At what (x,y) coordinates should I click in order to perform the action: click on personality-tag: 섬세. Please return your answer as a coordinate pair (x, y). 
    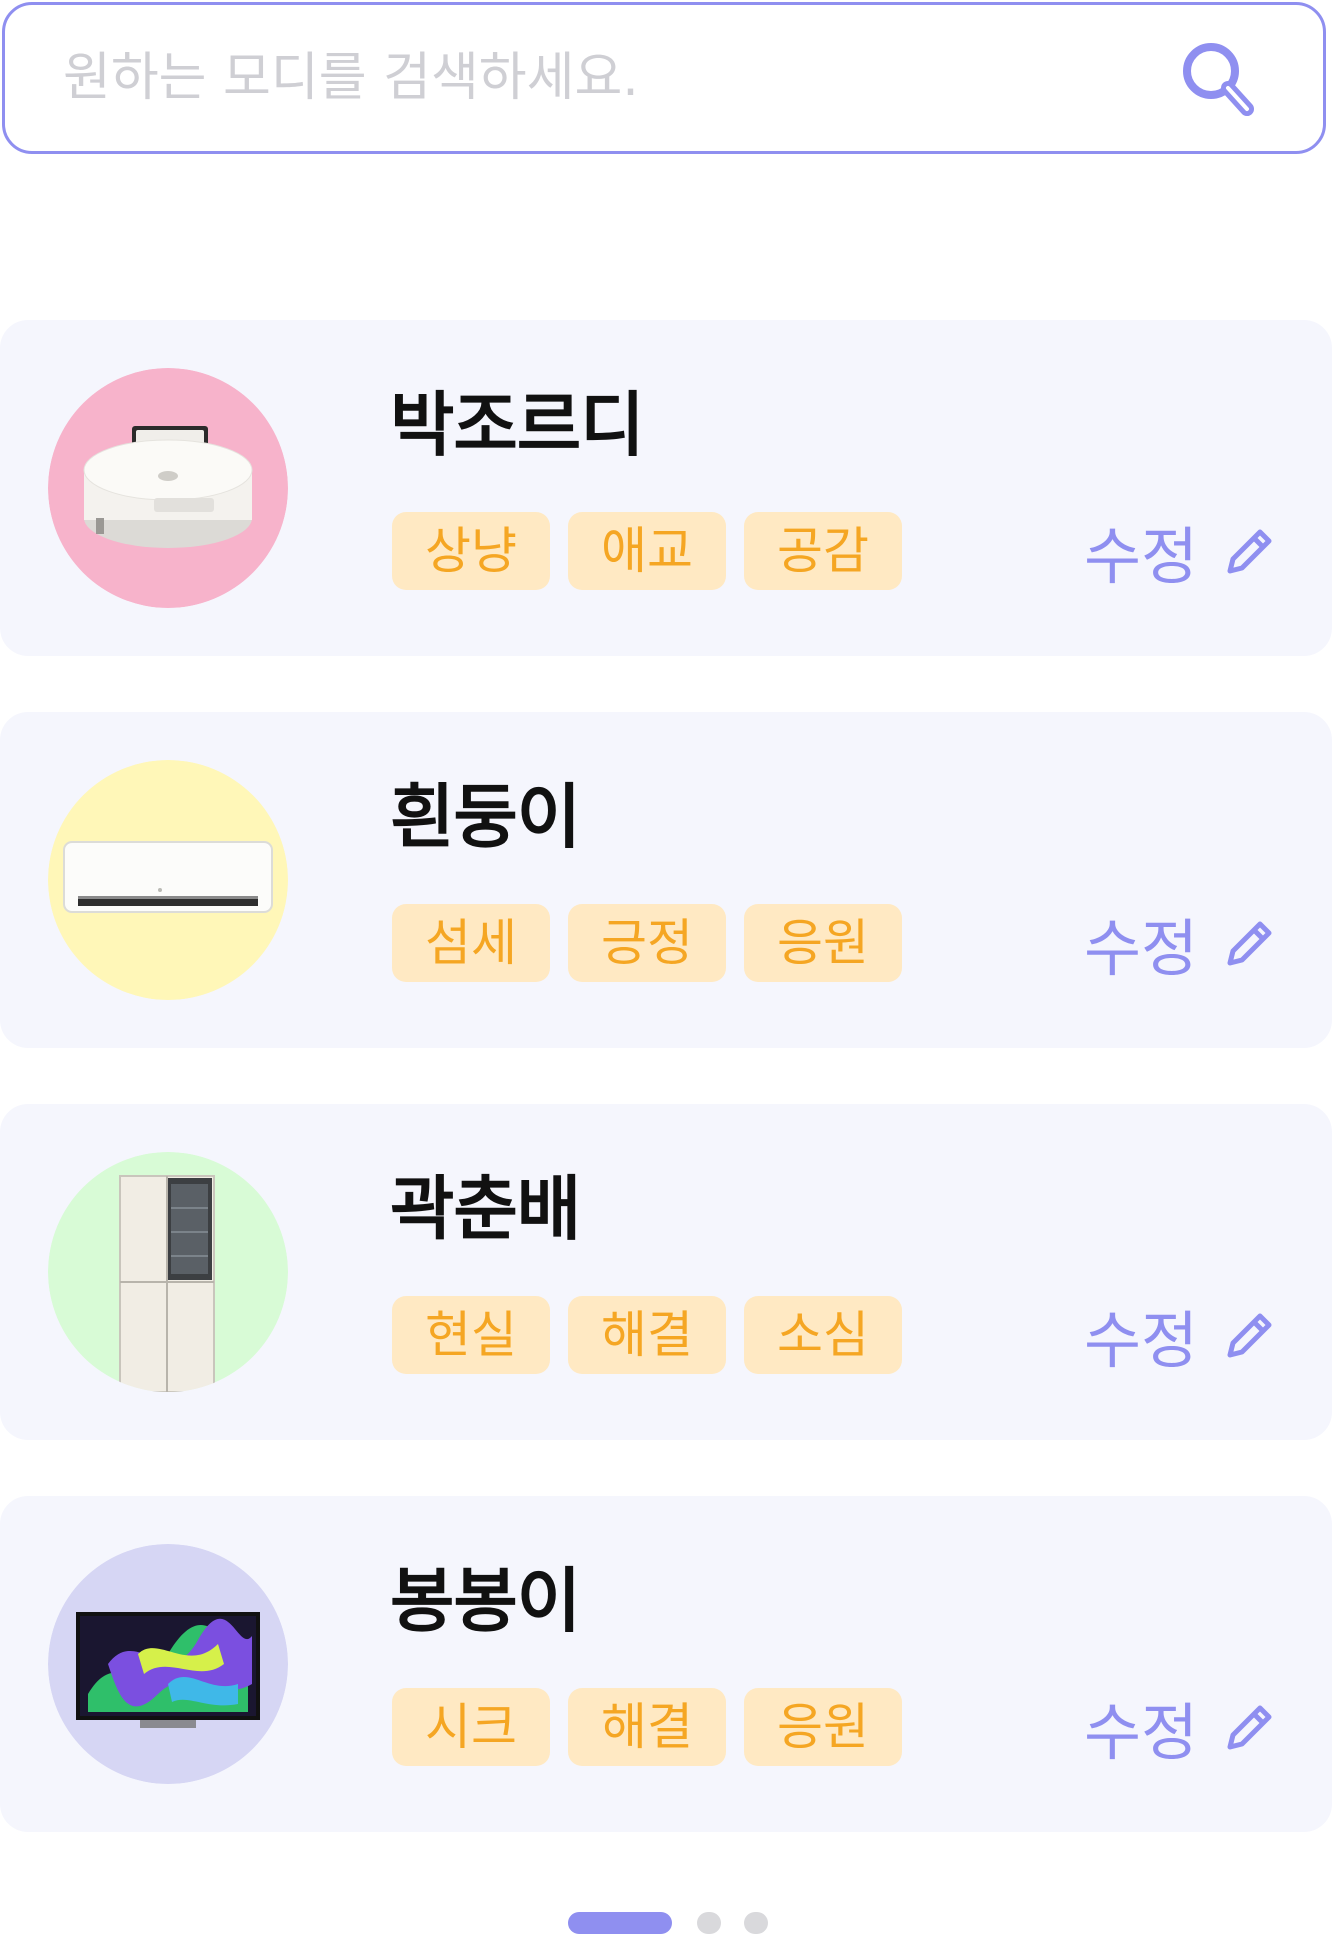
    Looking at the image, I should click on (471, 943).